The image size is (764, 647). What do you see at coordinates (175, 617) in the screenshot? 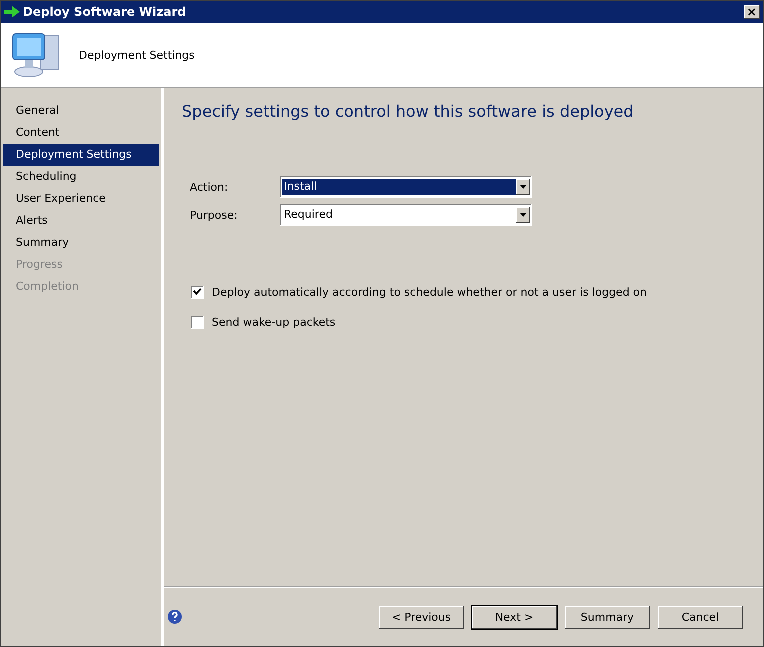
I see `help-icon` at bounding box center [175, 617].